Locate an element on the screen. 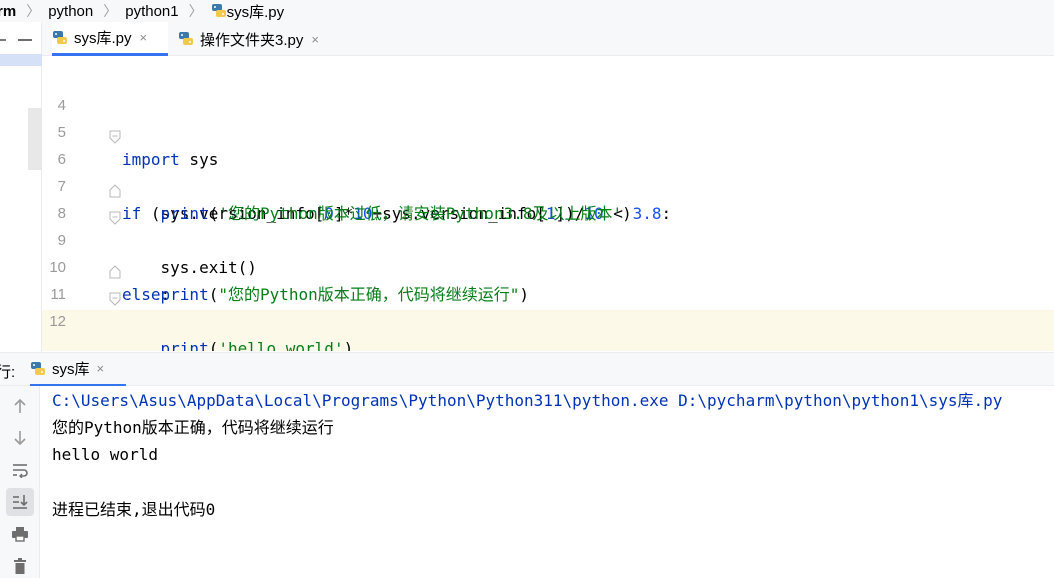  trash-icon is located at coordinates (20, 565).